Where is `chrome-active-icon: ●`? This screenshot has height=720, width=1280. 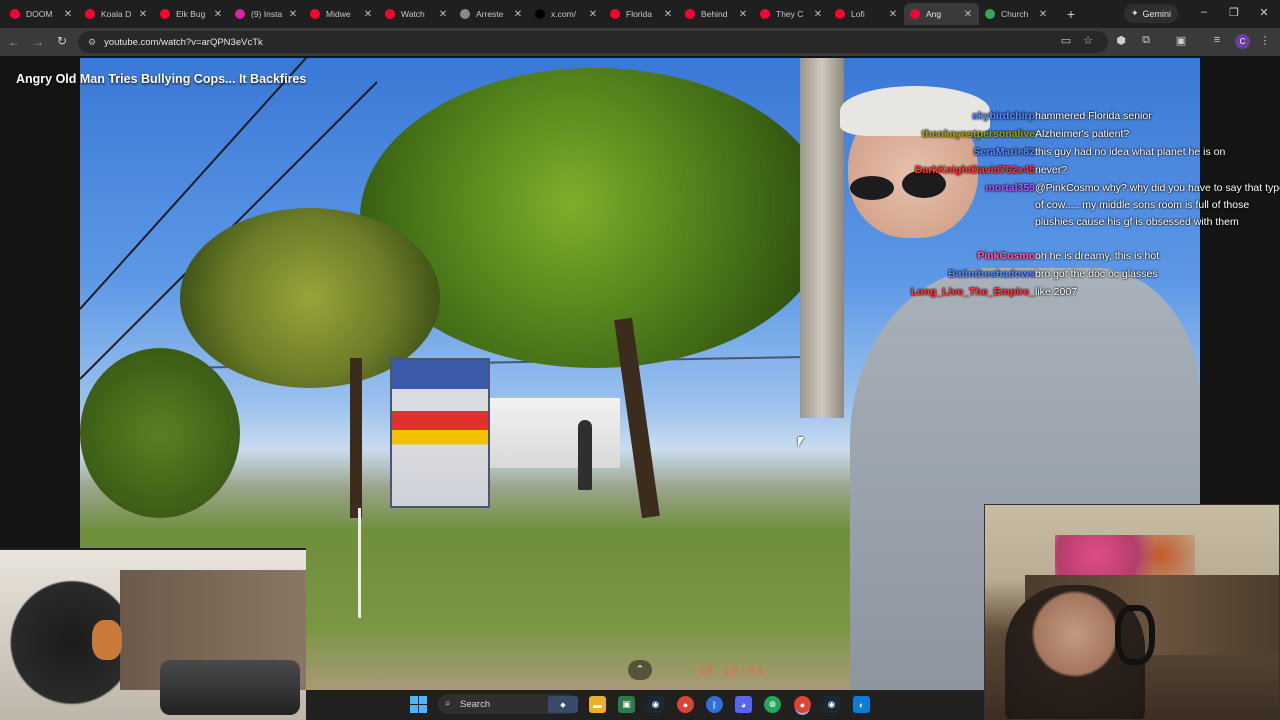 chrome-active-icon: ● is located at coordinates (802, 704).